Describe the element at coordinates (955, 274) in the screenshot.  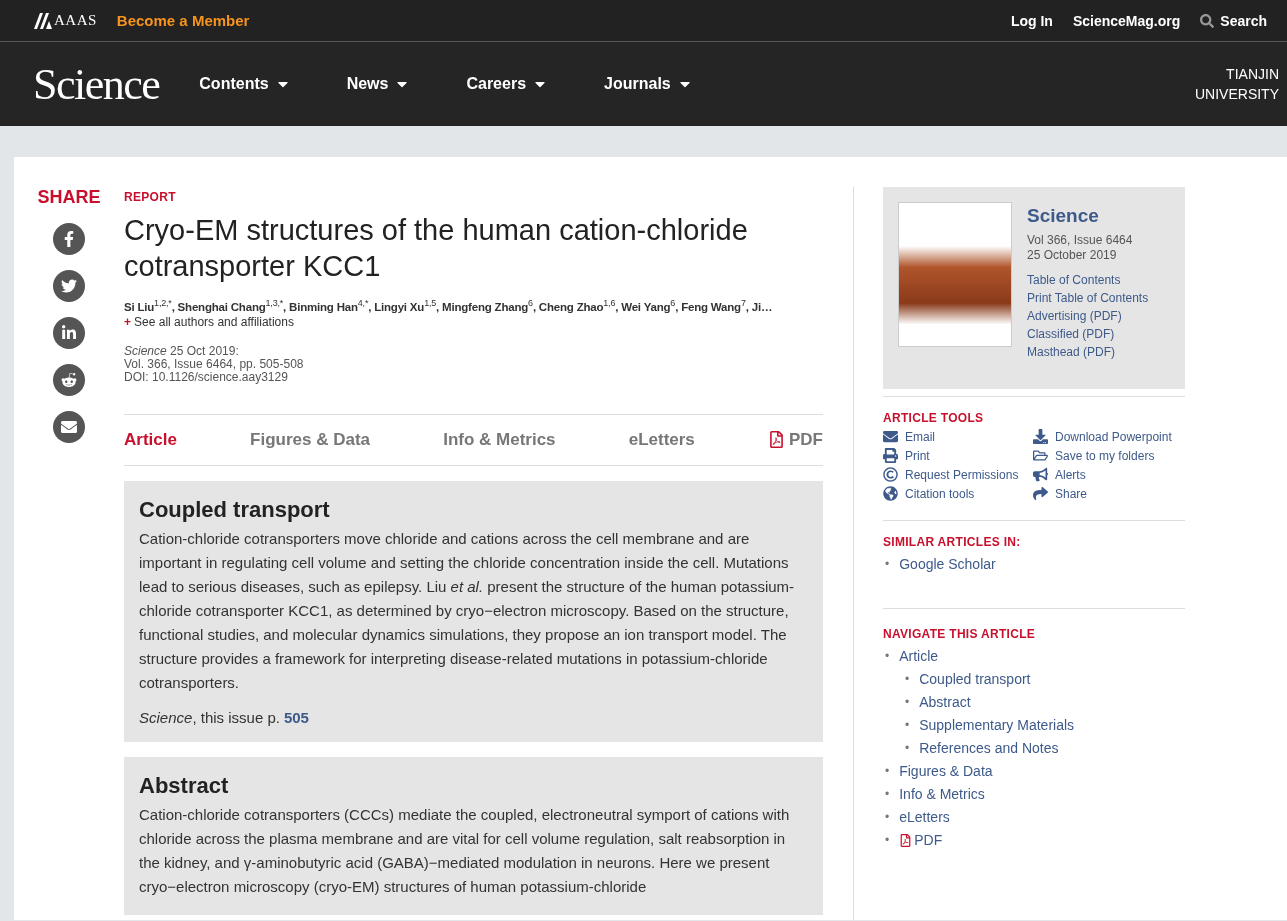
I see `photo-placeholder` at that location.